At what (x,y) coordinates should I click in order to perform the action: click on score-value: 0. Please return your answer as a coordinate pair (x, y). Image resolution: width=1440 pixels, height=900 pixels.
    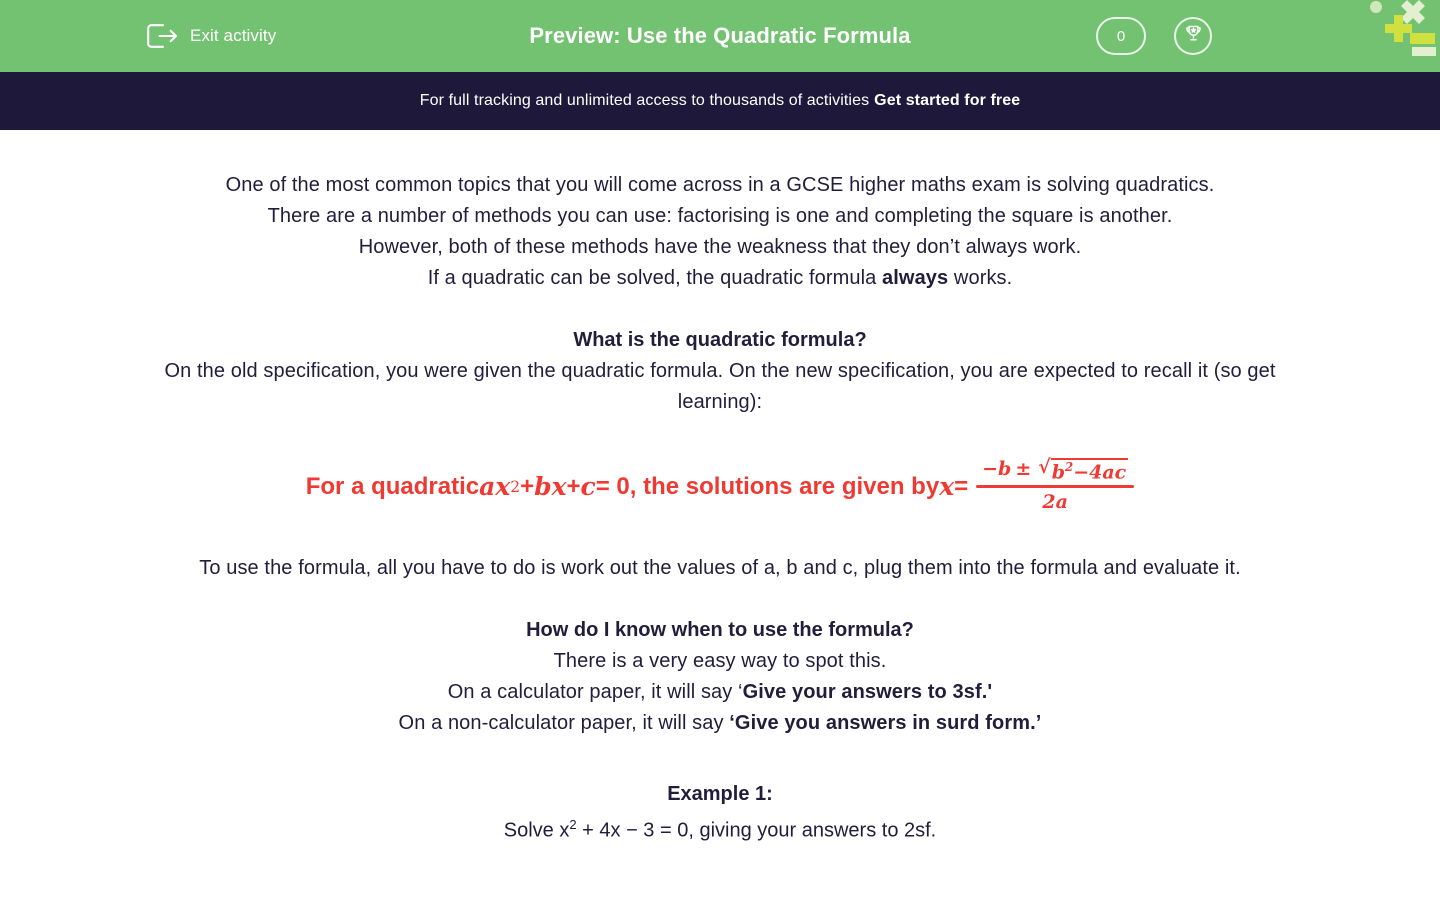
    Looking at the image, I should click on (1121, 36).